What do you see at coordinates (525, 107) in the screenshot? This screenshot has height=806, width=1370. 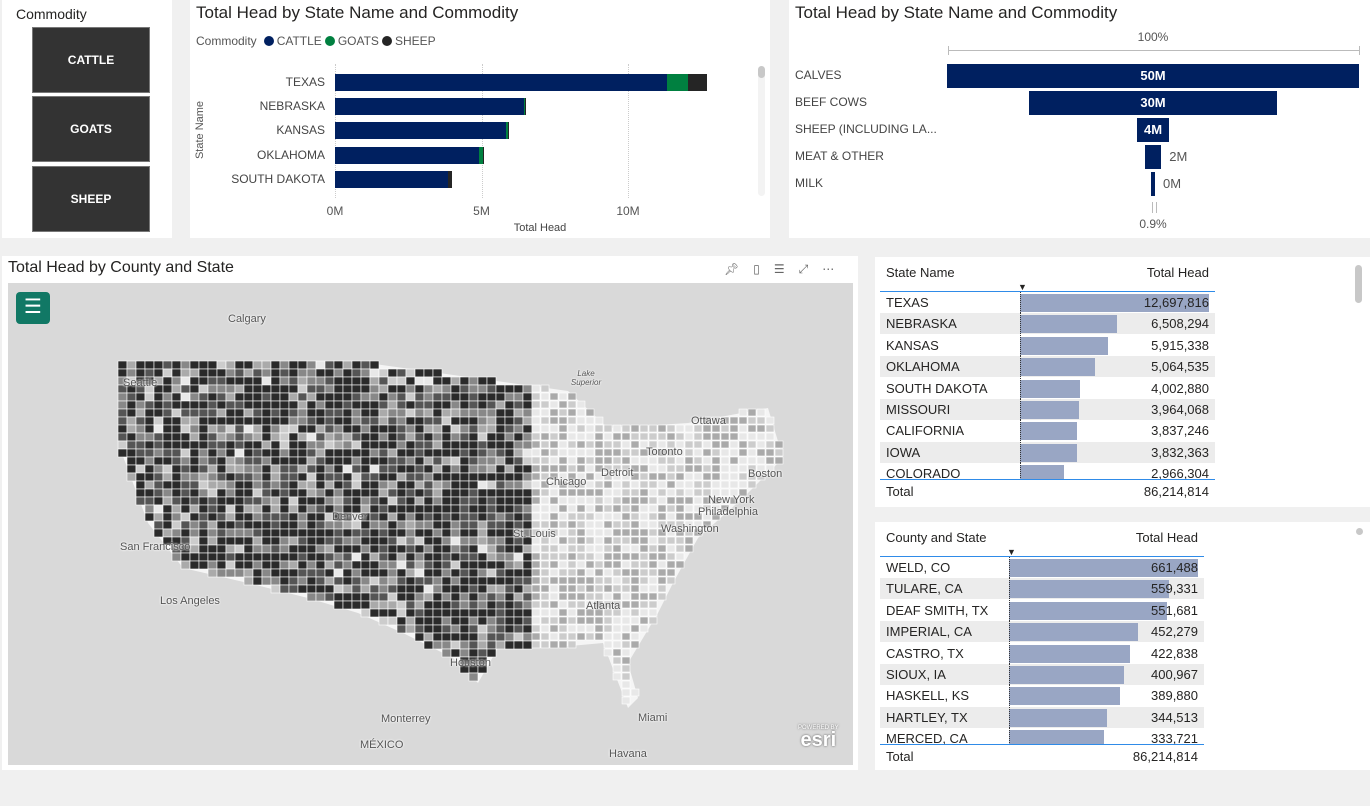 I see `bar-segment-sheep` at bounding box center [525, 107].